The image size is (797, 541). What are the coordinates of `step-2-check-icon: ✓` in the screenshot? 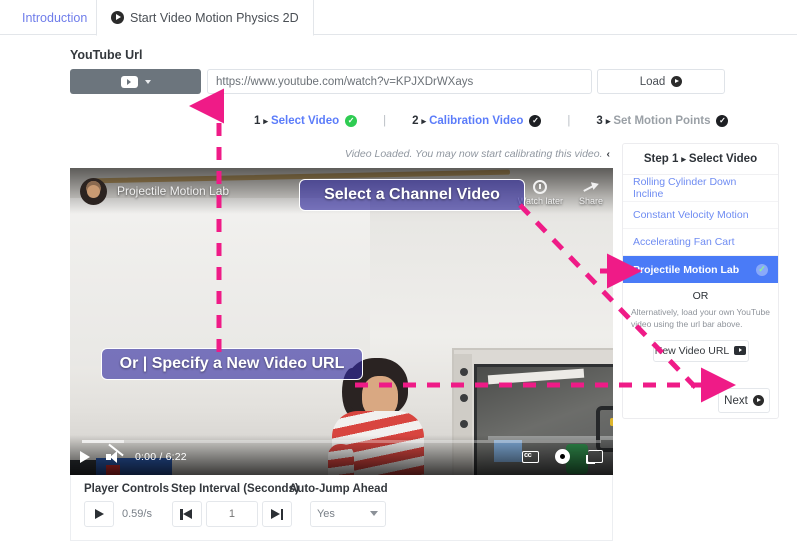 It's located at (535, 121).